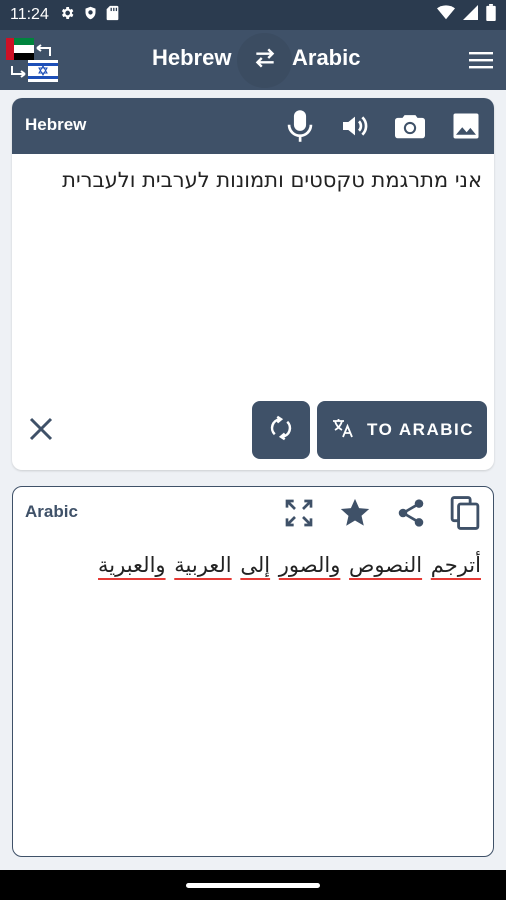 This screenshot has width=506, height=900. I want to click on translated-word: إلى, so click(255, 565).